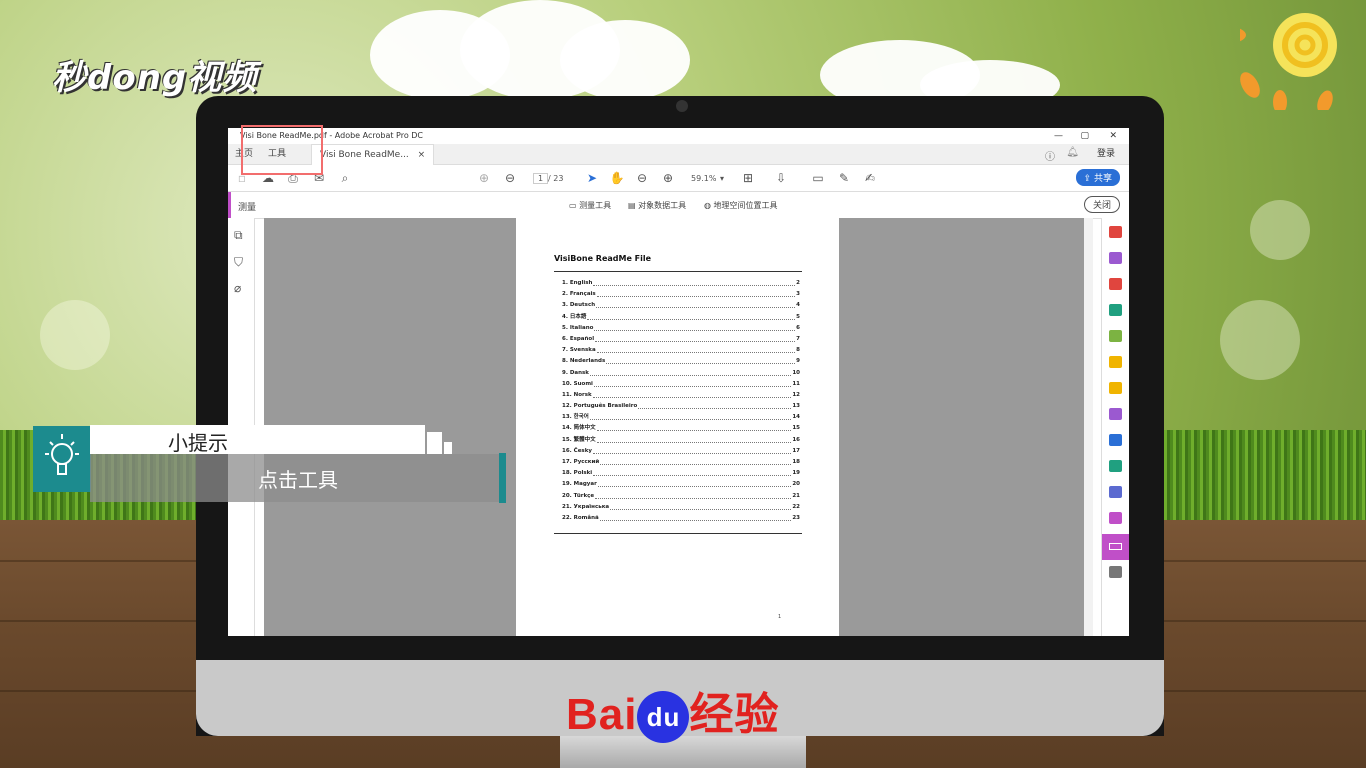  I want to click on toc-row: 13. 한국어 14, so click(681, 417).